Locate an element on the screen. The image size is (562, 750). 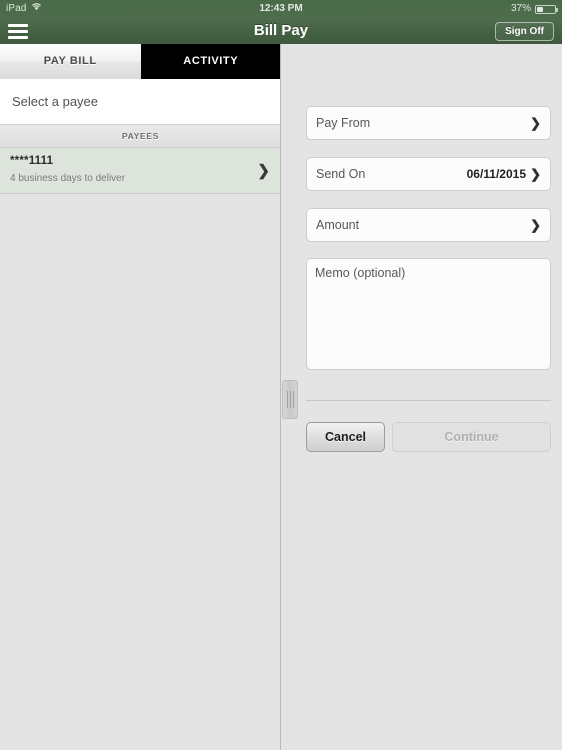
send-on-field: Send On 06/11/2015 ❯ is located at coordinates (428, 174).